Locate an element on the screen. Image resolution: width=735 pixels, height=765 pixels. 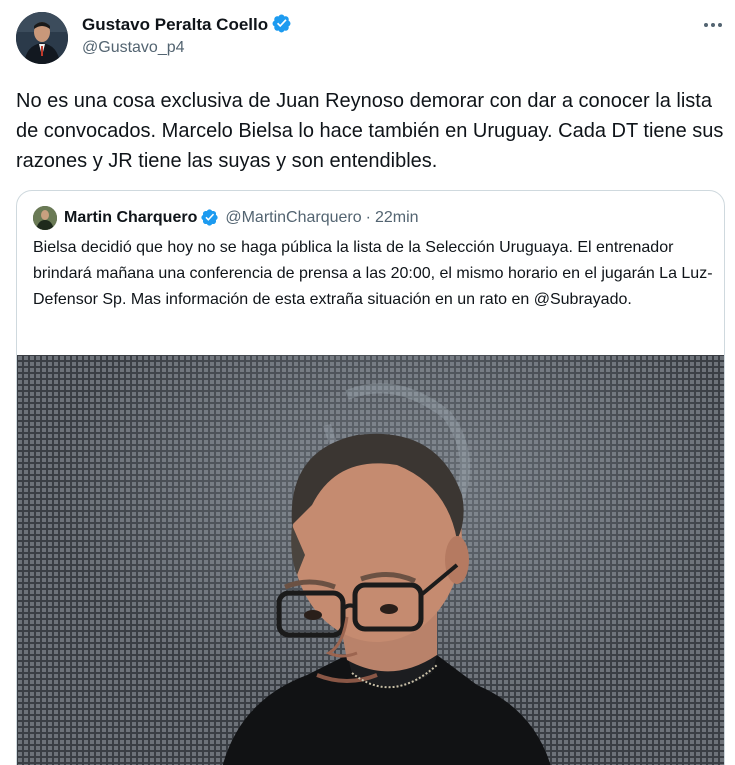
author-name: Gustavo Peralta Coello is located at coordinates (175, 24).